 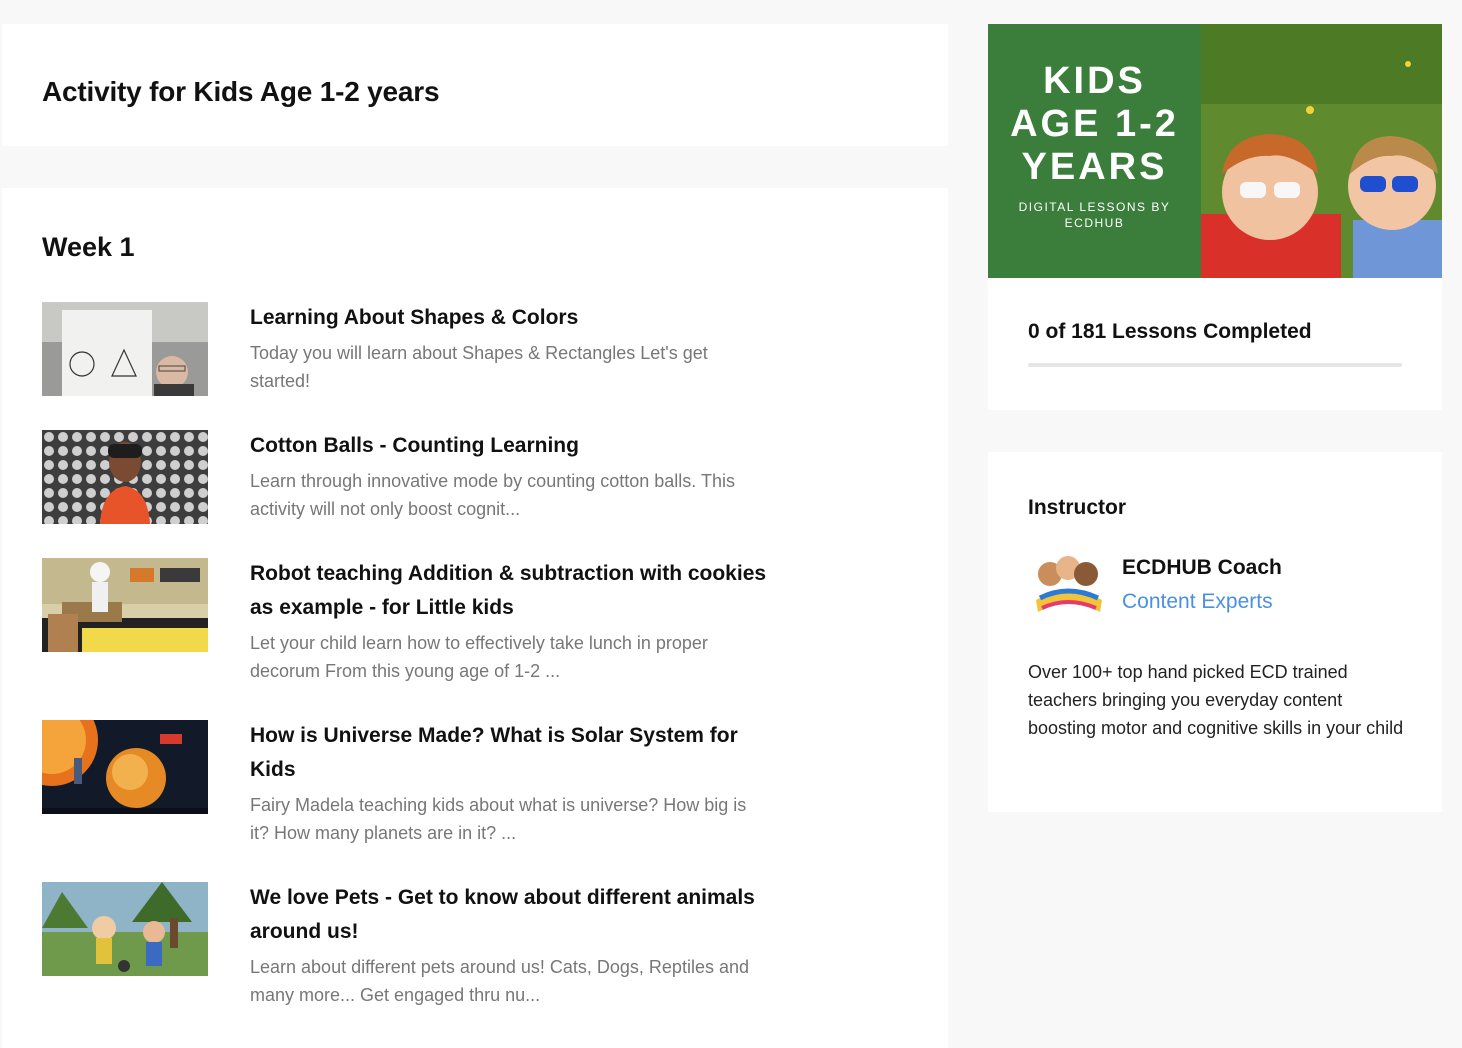 What do you see at coordinates (1197, 602) in the screenshot?
I see `instructor-role: Content Experts` at bounding box center [1197, 602].